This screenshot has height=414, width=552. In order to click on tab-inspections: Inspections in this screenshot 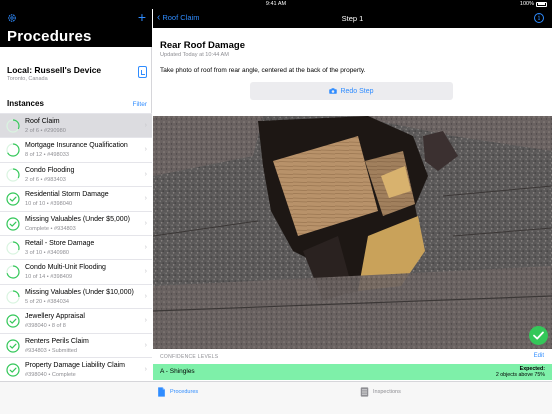, I will do `click(380, 392)`.